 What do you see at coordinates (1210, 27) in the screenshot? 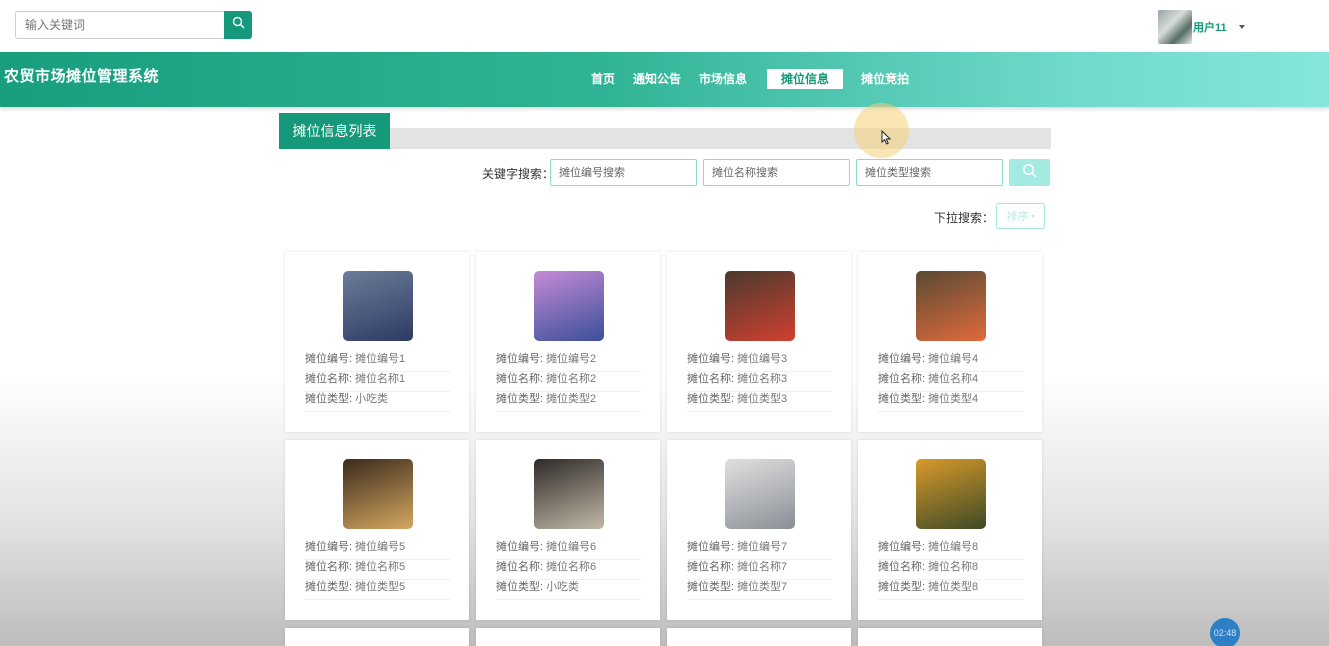
I see `user-name: 用户11` at bounding box center [1210, 27].